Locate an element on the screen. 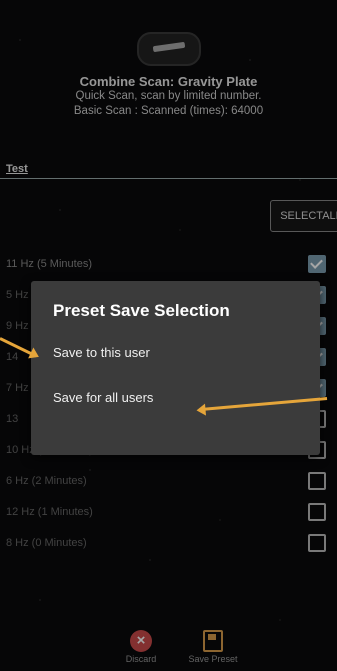 The width and height of the screenshot is (337, 671). save-to-this-user-option: Save to this user is located at coordinates (101, 352).